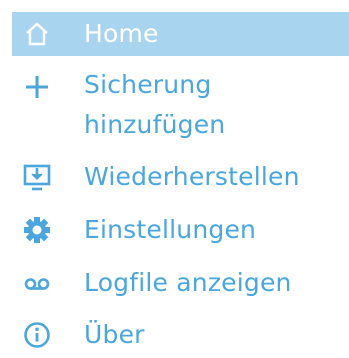 This screenshot has width=349, height=358. Describe the element at coordinates (192, 176) in the screenshot. I see `menu-item-label: Wiederherstellen` at that location.